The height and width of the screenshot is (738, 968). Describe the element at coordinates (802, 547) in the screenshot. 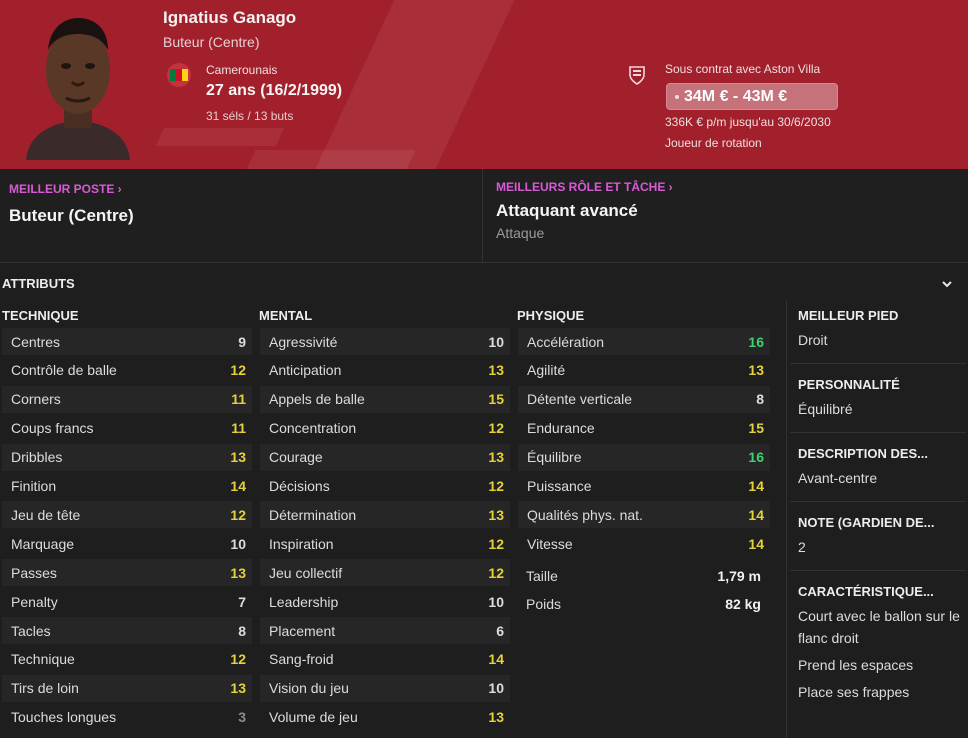

I see `gk-rating-value: 2` at that location.